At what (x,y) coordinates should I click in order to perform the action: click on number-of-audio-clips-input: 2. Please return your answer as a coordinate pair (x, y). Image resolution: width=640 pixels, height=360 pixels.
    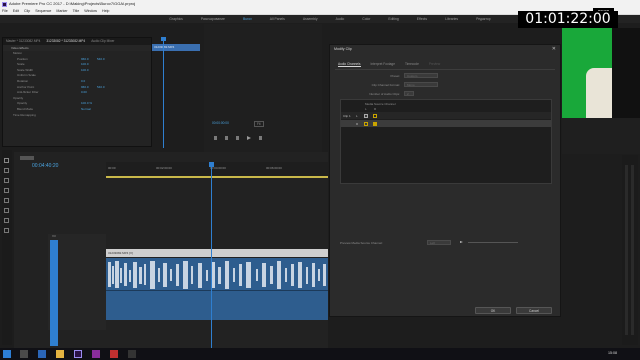
    Looking at the image, I should click on (409, 93).